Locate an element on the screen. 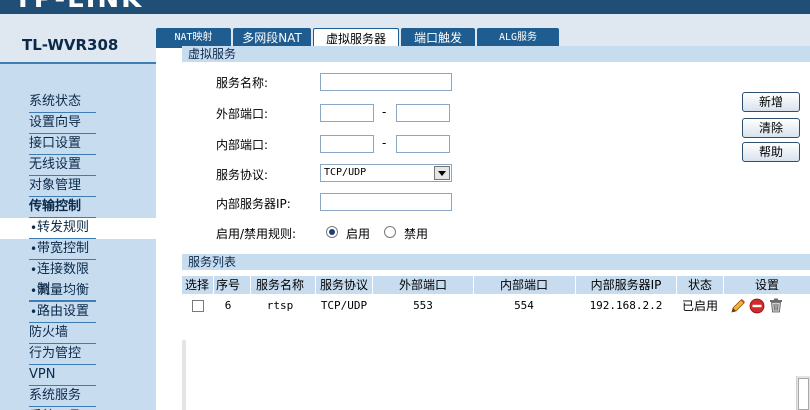  sidebar-item-1: 设置向导 is located at coordinates (78, 123).